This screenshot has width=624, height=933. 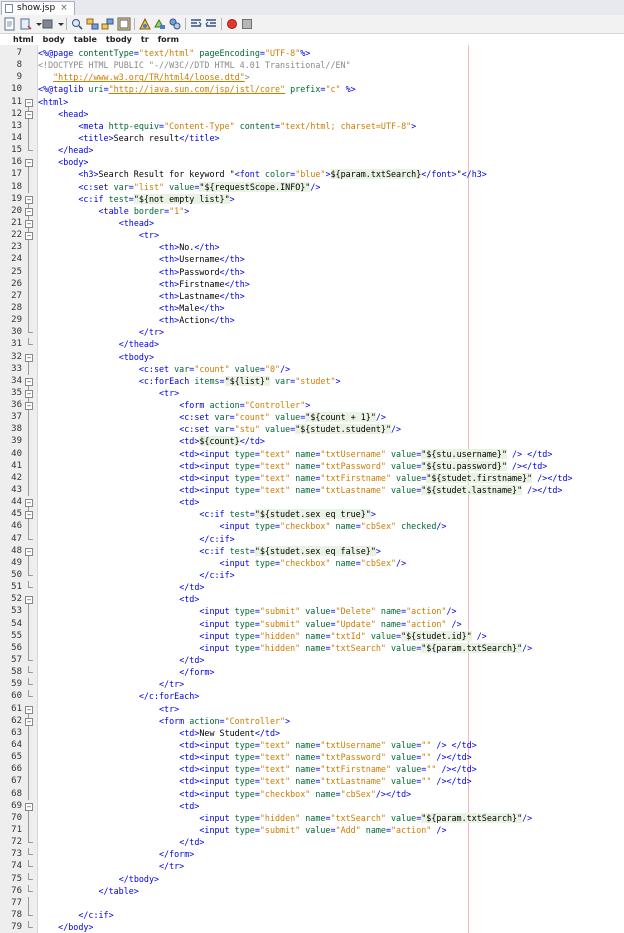 What do you see at coordinates (196, 24) in the screenshot?
I see `comment-icon` at bounding box center [196, 24].